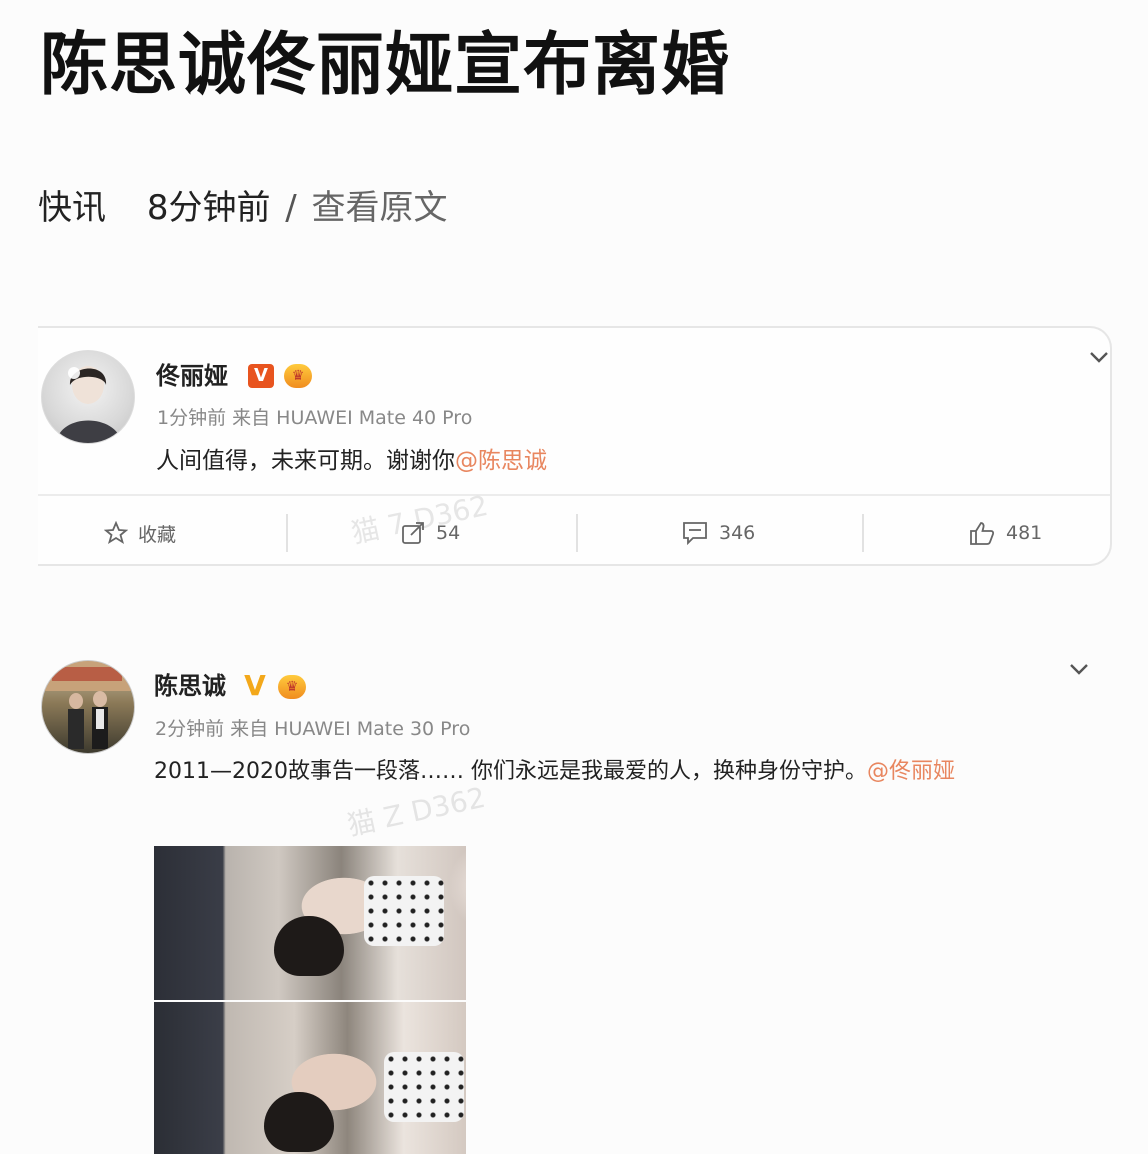 The width and height of the screenshot is (1148, 1154). What do you see at coordinates (157, 534) in the screenshot?
I see `favorite-label: 收藏` at bounding box center [157, 534].